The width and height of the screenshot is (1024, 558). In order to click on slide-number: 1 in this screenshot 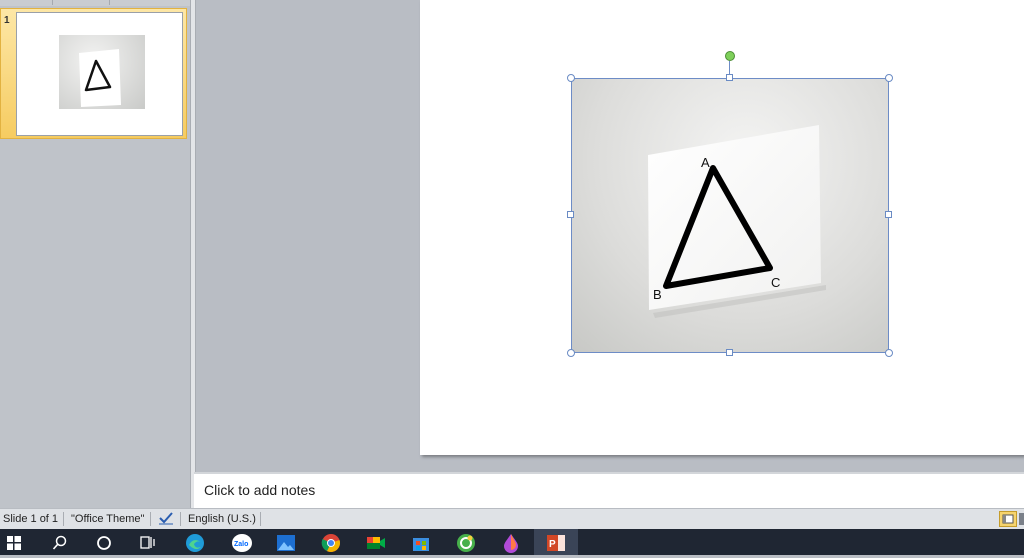, I will do `click(7, 20)`.